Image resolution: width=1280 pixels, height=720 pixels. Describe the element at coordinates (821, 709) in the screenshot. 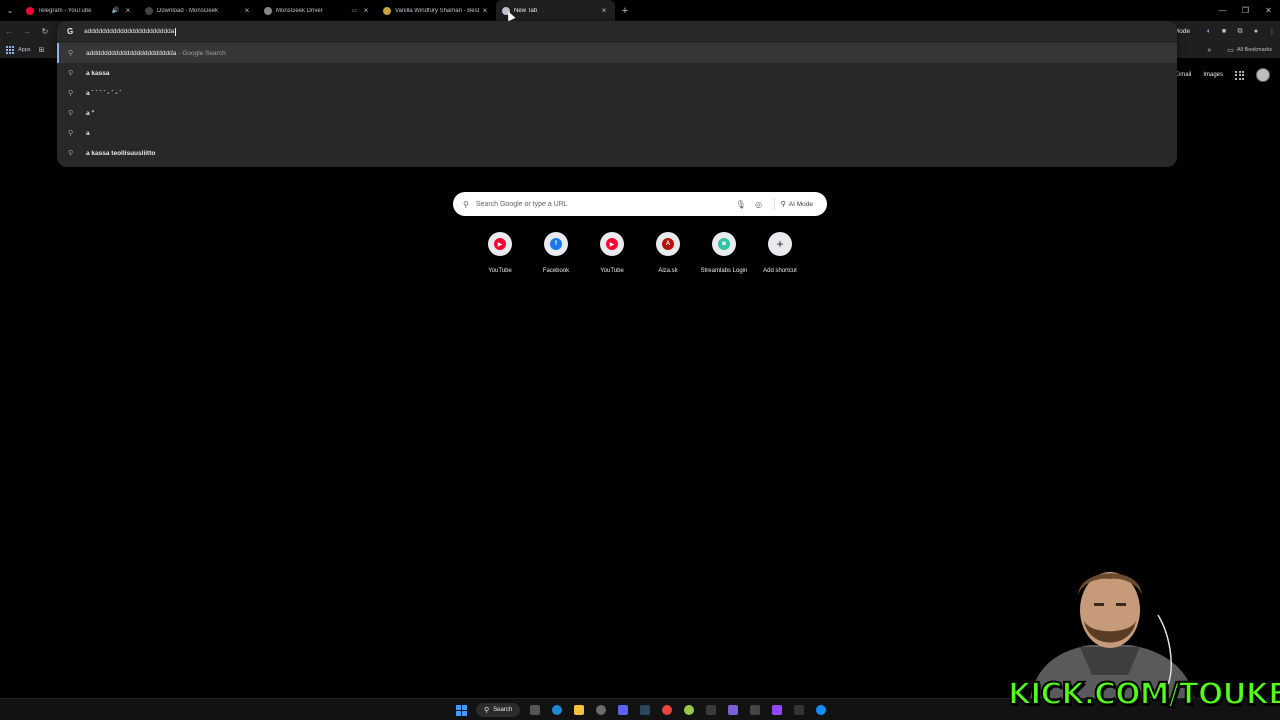

I see `battlenet-icon` at that location.